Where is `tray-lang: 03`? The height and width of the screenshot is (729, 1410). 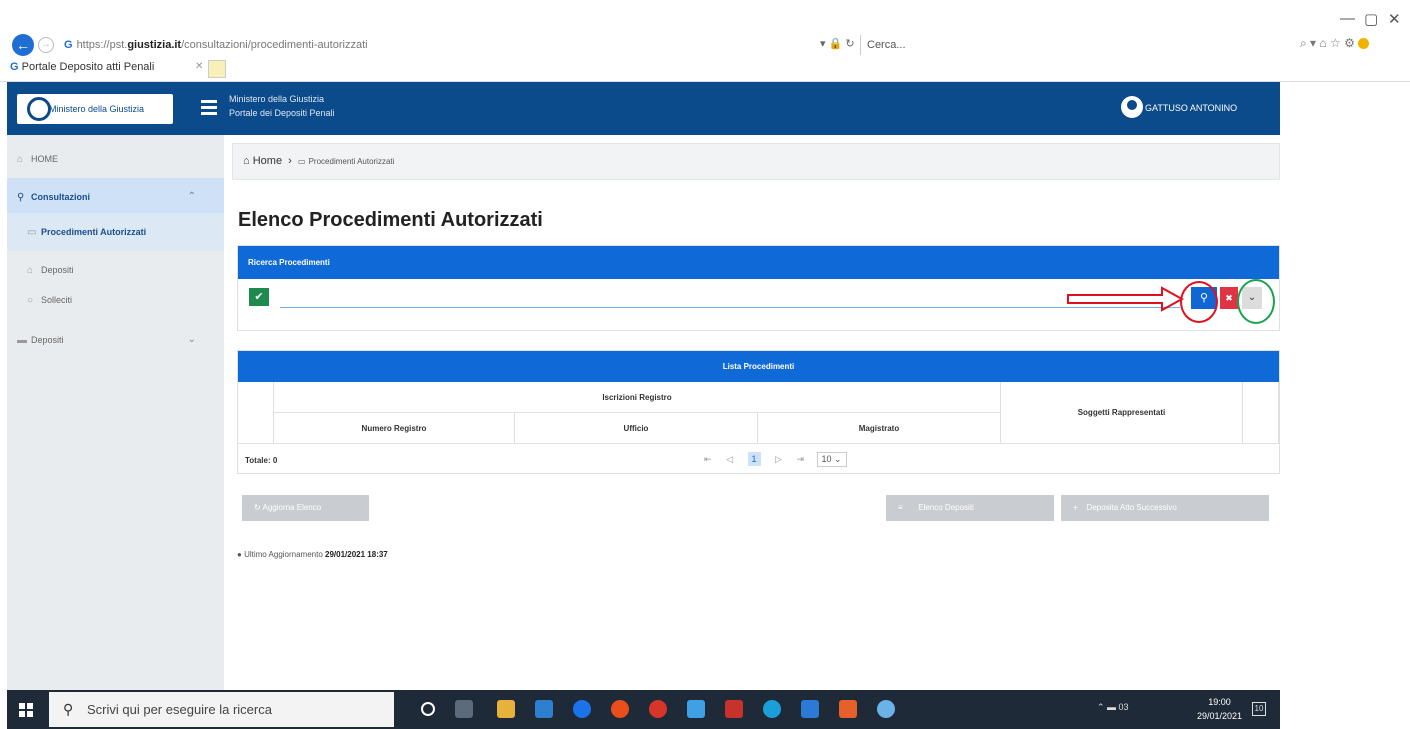 tray-lang: 03 is located at coordinates (1123, 707).